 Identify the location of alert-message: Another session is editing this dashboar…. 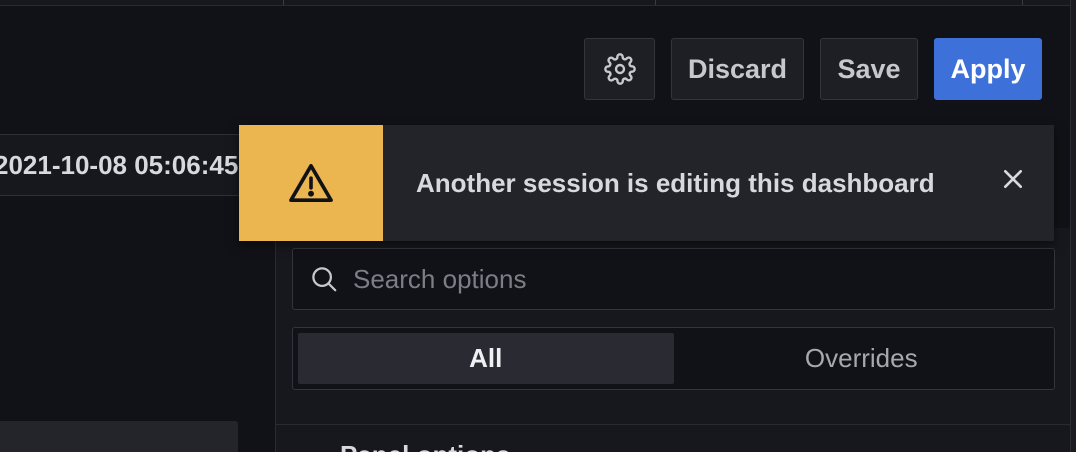
(675, 182).